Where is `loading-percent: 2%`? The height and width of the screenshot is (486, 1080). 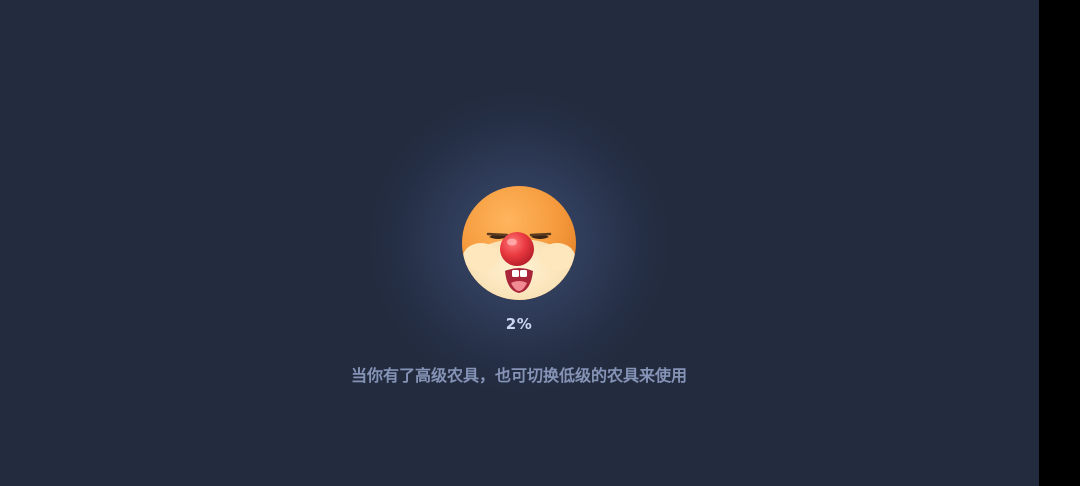 loading-percent: 2% is located at coordinates (519, 324).